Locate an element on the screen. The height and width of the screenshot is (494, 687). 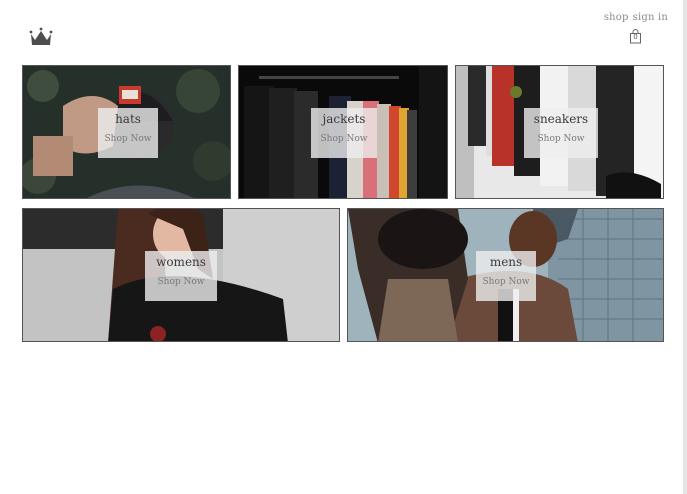
category-tile-hats: hats Shop Now is located at coordinates (126, 132).